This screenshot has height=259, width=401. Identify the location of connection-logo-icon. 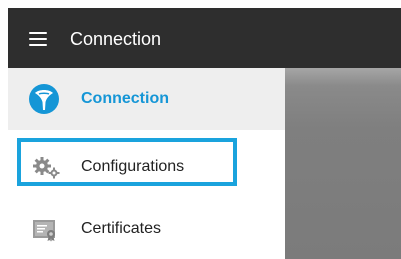
(44, 99).